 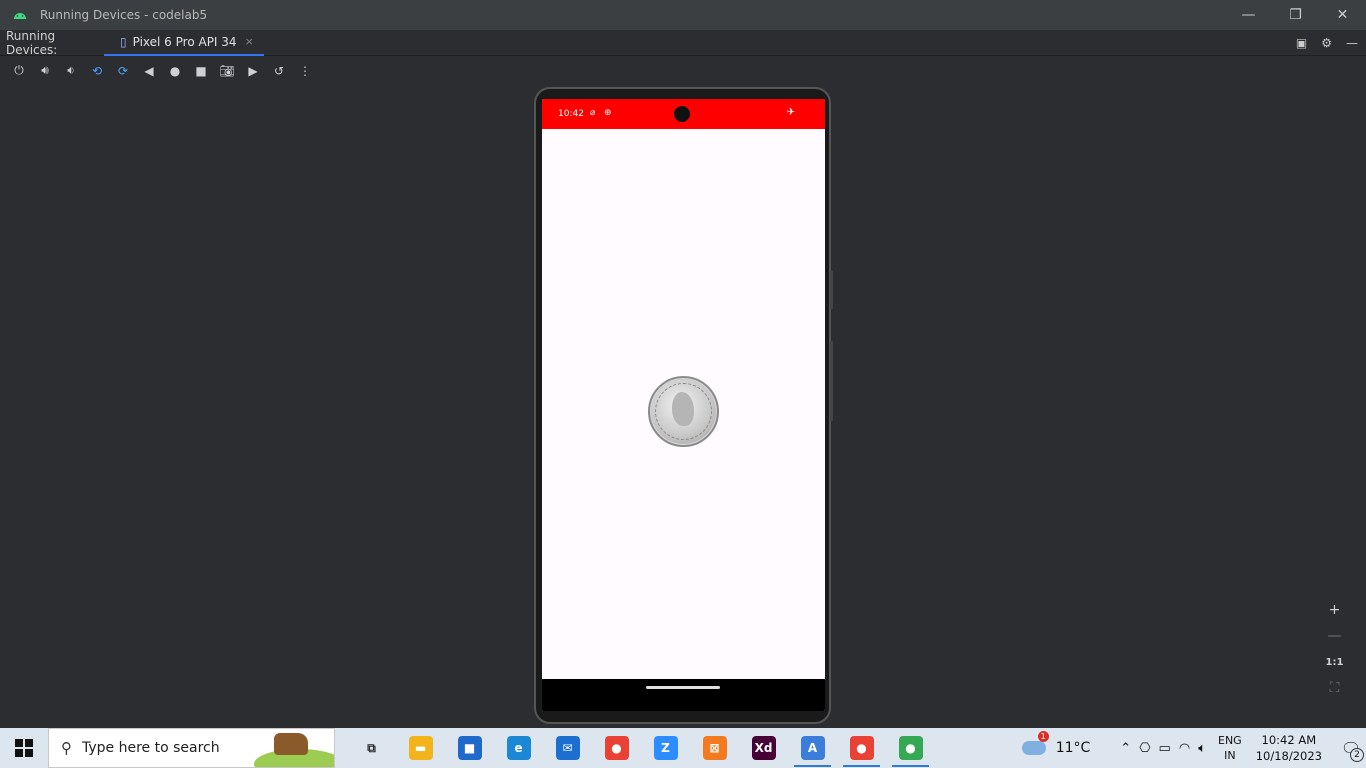 What do you see at coordinates (1230, 740) in the screenshot?
I see `language-code: ENG` at bounding box center [1230, 740].